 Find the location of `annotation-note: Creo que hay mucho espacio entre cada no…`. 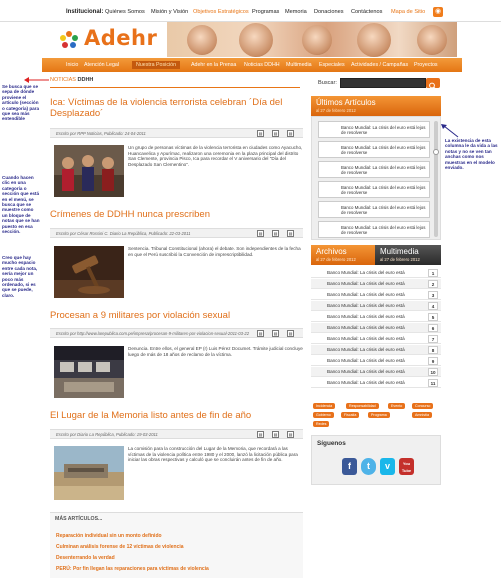

annotation-note: Creo que hay mucho espacio entre cada no… is located at coordinates (20, 276).